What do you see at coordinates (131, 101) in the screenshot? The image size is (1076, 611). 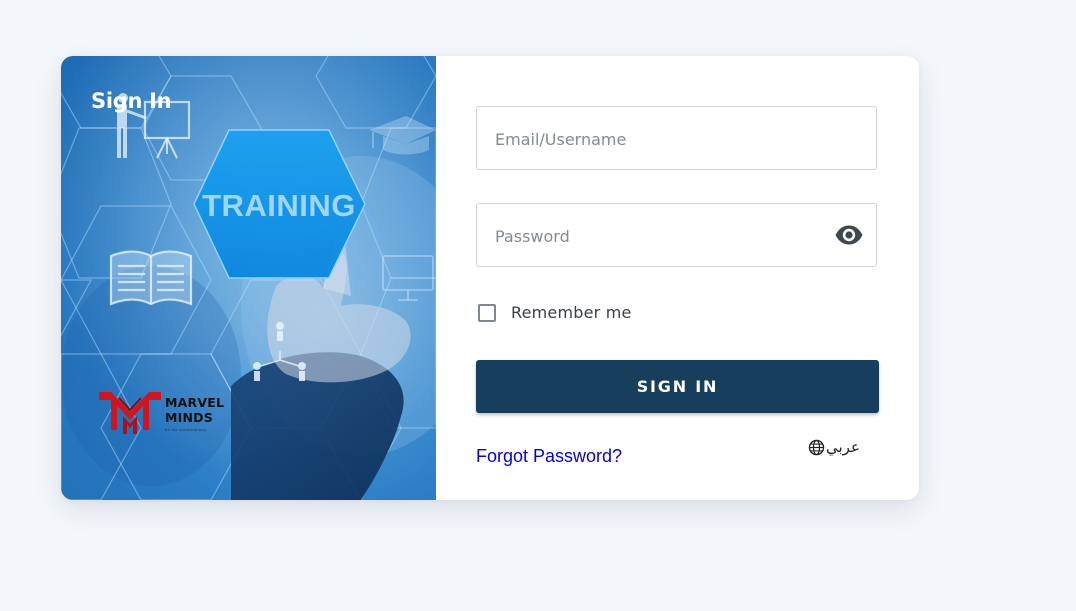 I see `page-title: Sign In` at bounding box center [131, 101].